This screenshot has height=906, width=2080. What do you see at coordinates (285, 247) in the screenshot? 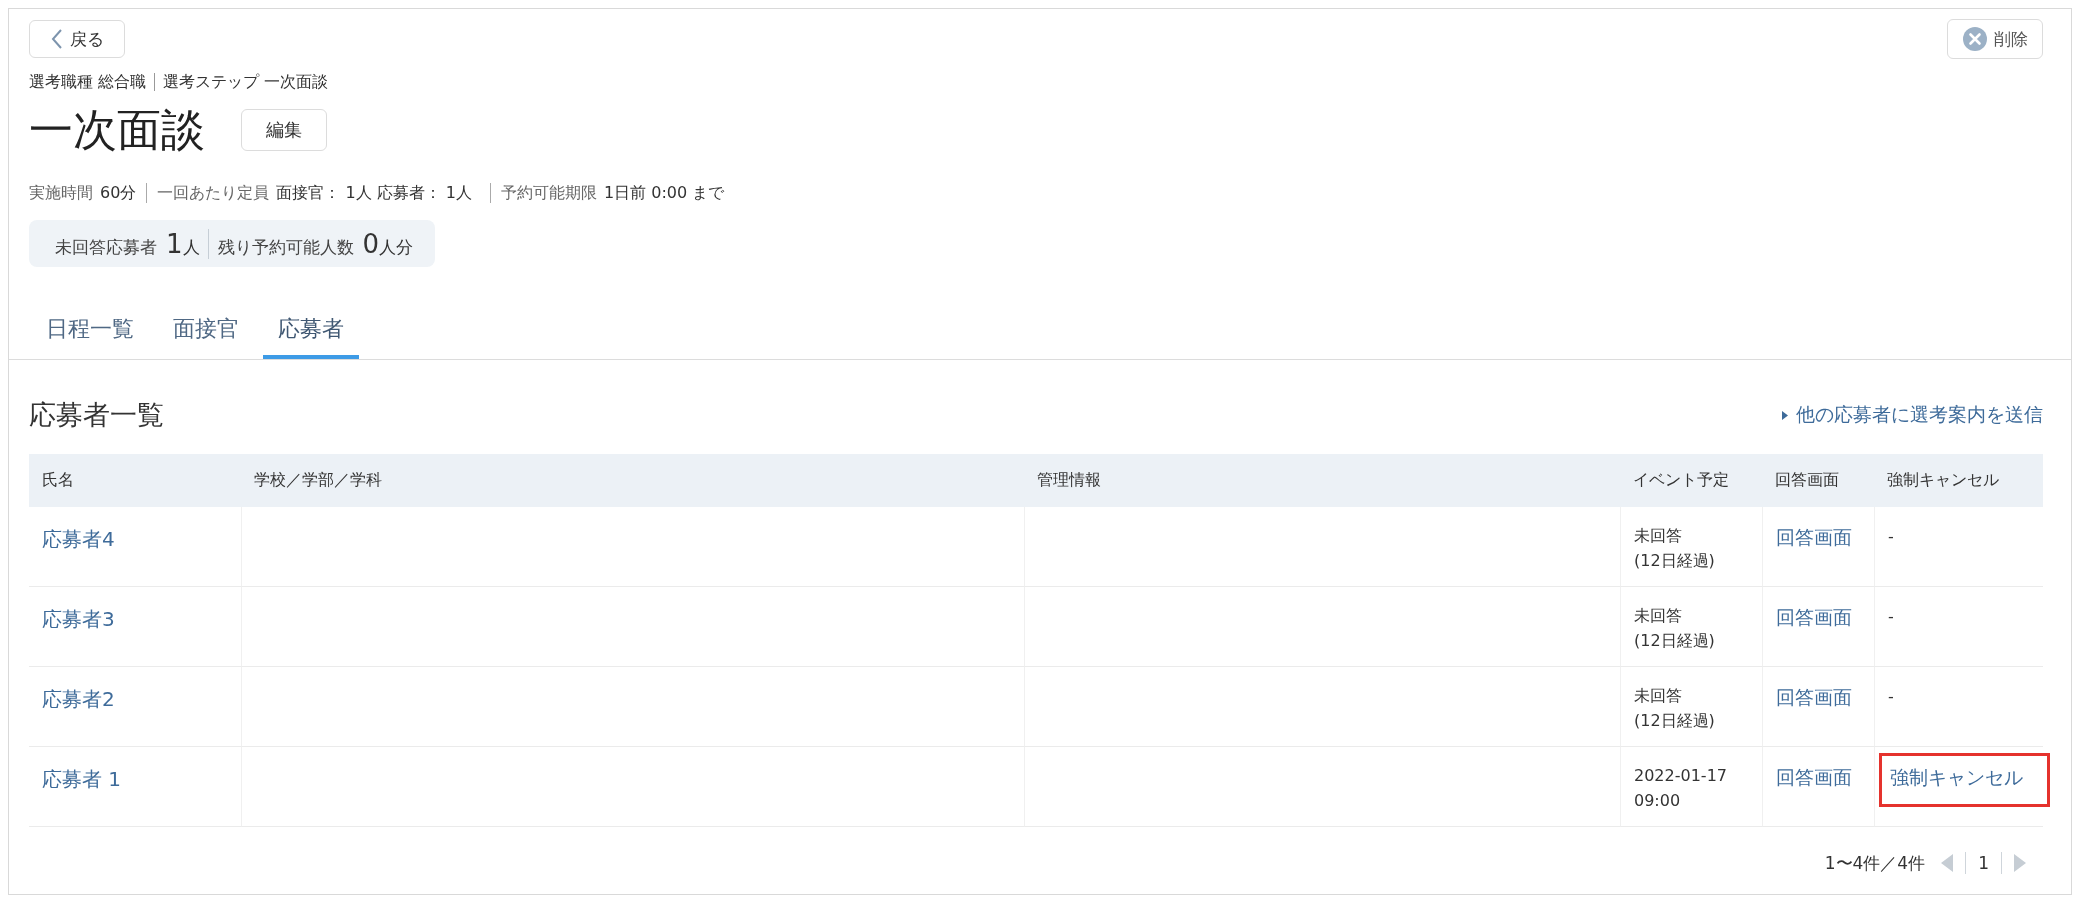
I see `summary-label: 残り予約可能人数` at bounding box center [285, 247].